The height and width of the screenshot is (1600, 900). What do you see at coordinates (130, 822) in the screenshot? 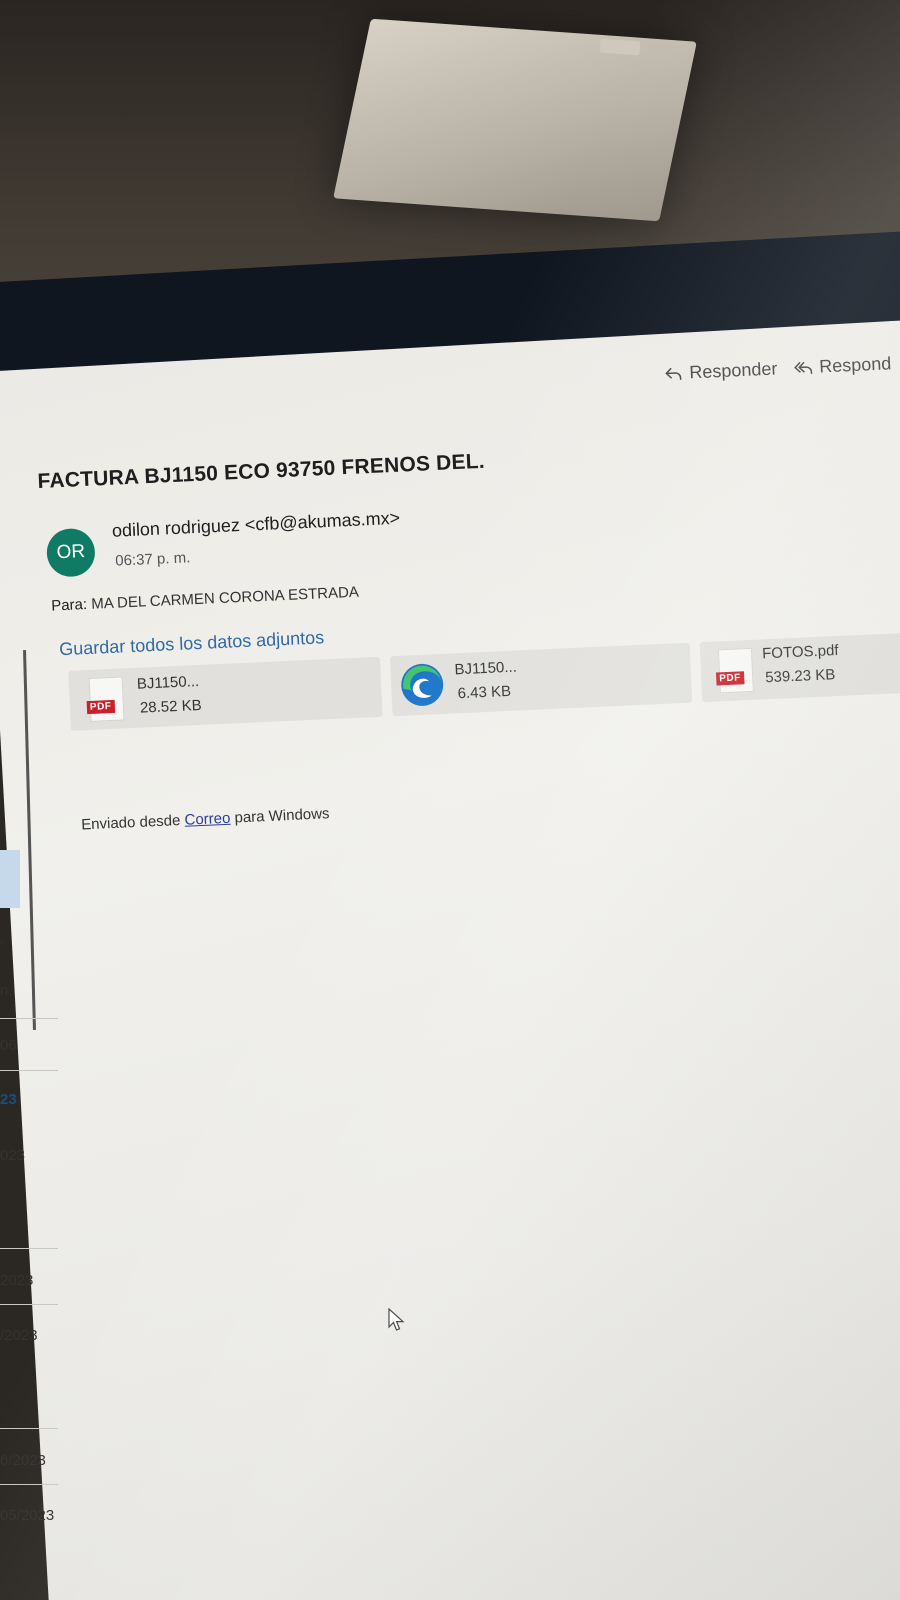
I see `signature-prefix: Enviado desde` at bounding box center [130, 822].